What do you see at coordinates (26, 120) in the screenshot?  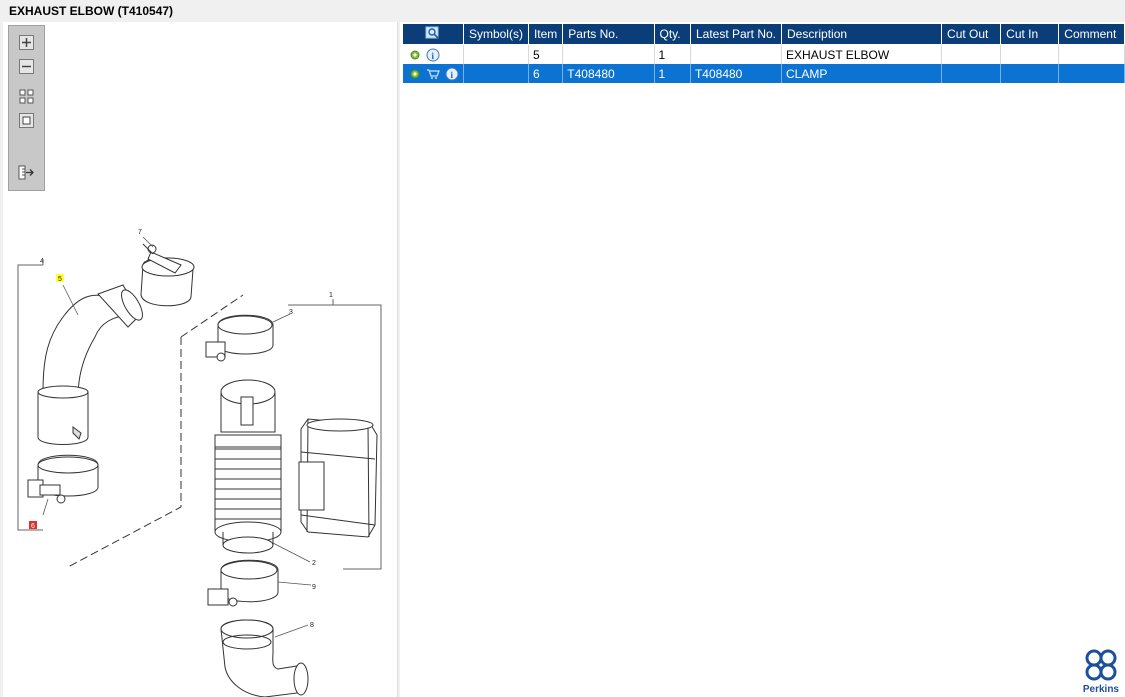 I see `actual-size-icon` at bounding box center [26, 120].